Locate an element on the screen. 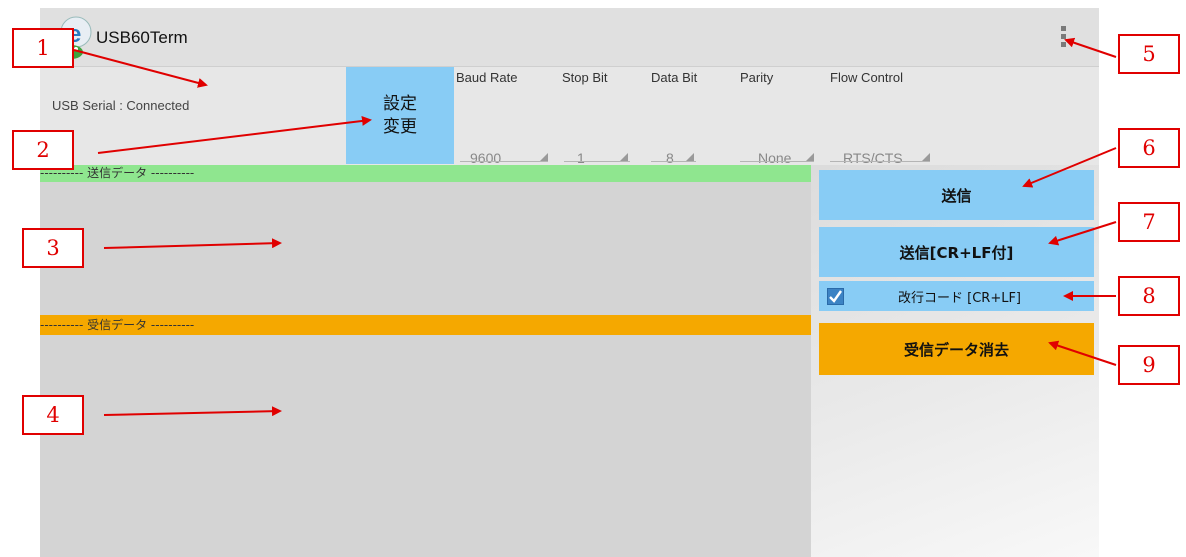  check-icon is located at coordinates (835, 296).